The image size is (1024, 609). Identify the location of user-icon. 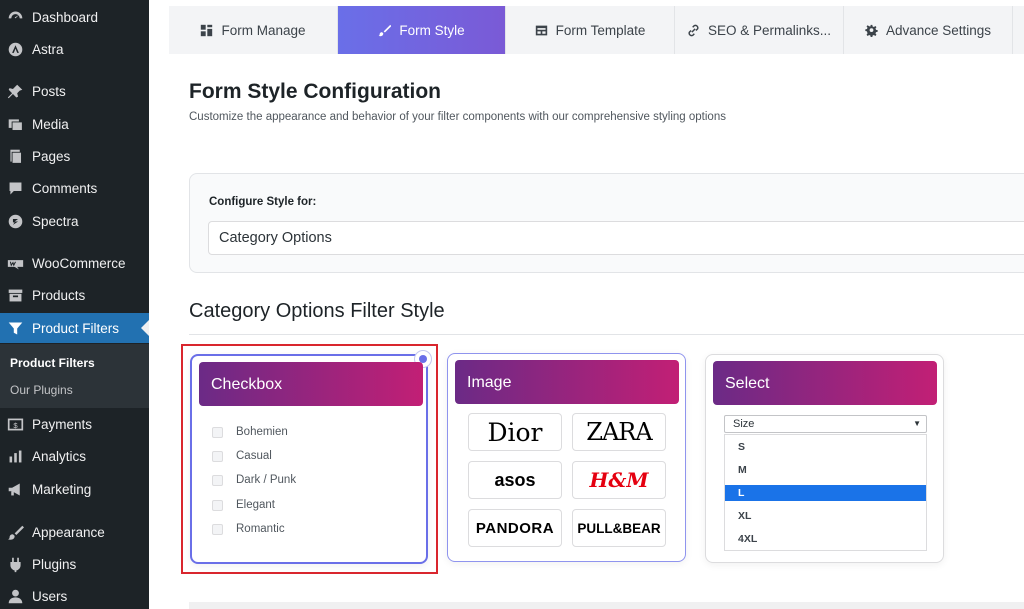
(15, 596).